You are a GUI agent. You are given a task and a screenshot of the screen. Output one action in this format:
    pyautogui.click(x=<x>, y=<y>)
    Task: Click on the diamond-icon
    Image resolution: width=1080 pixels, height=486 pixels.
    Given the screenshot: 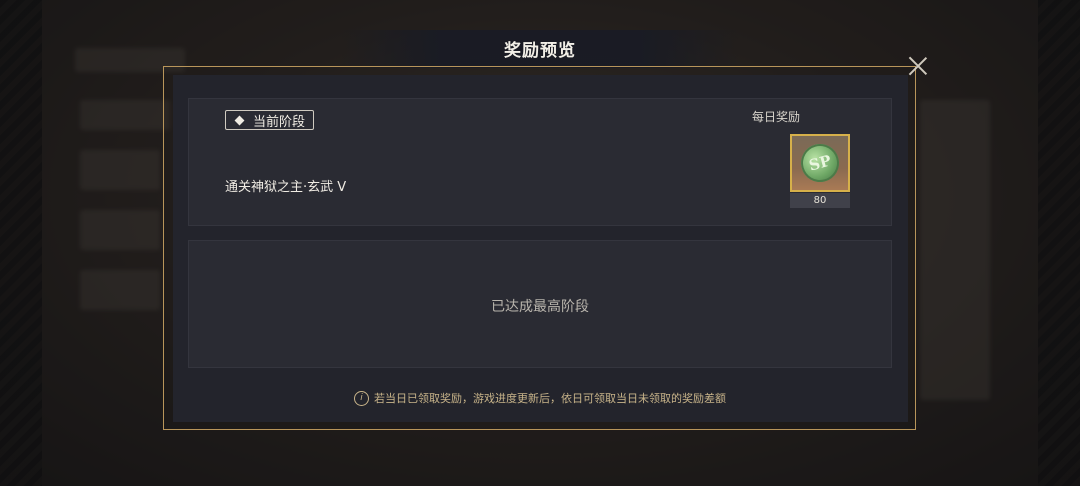 What is the action you would take?
    pyautogui.click(x=239, y=120)
    